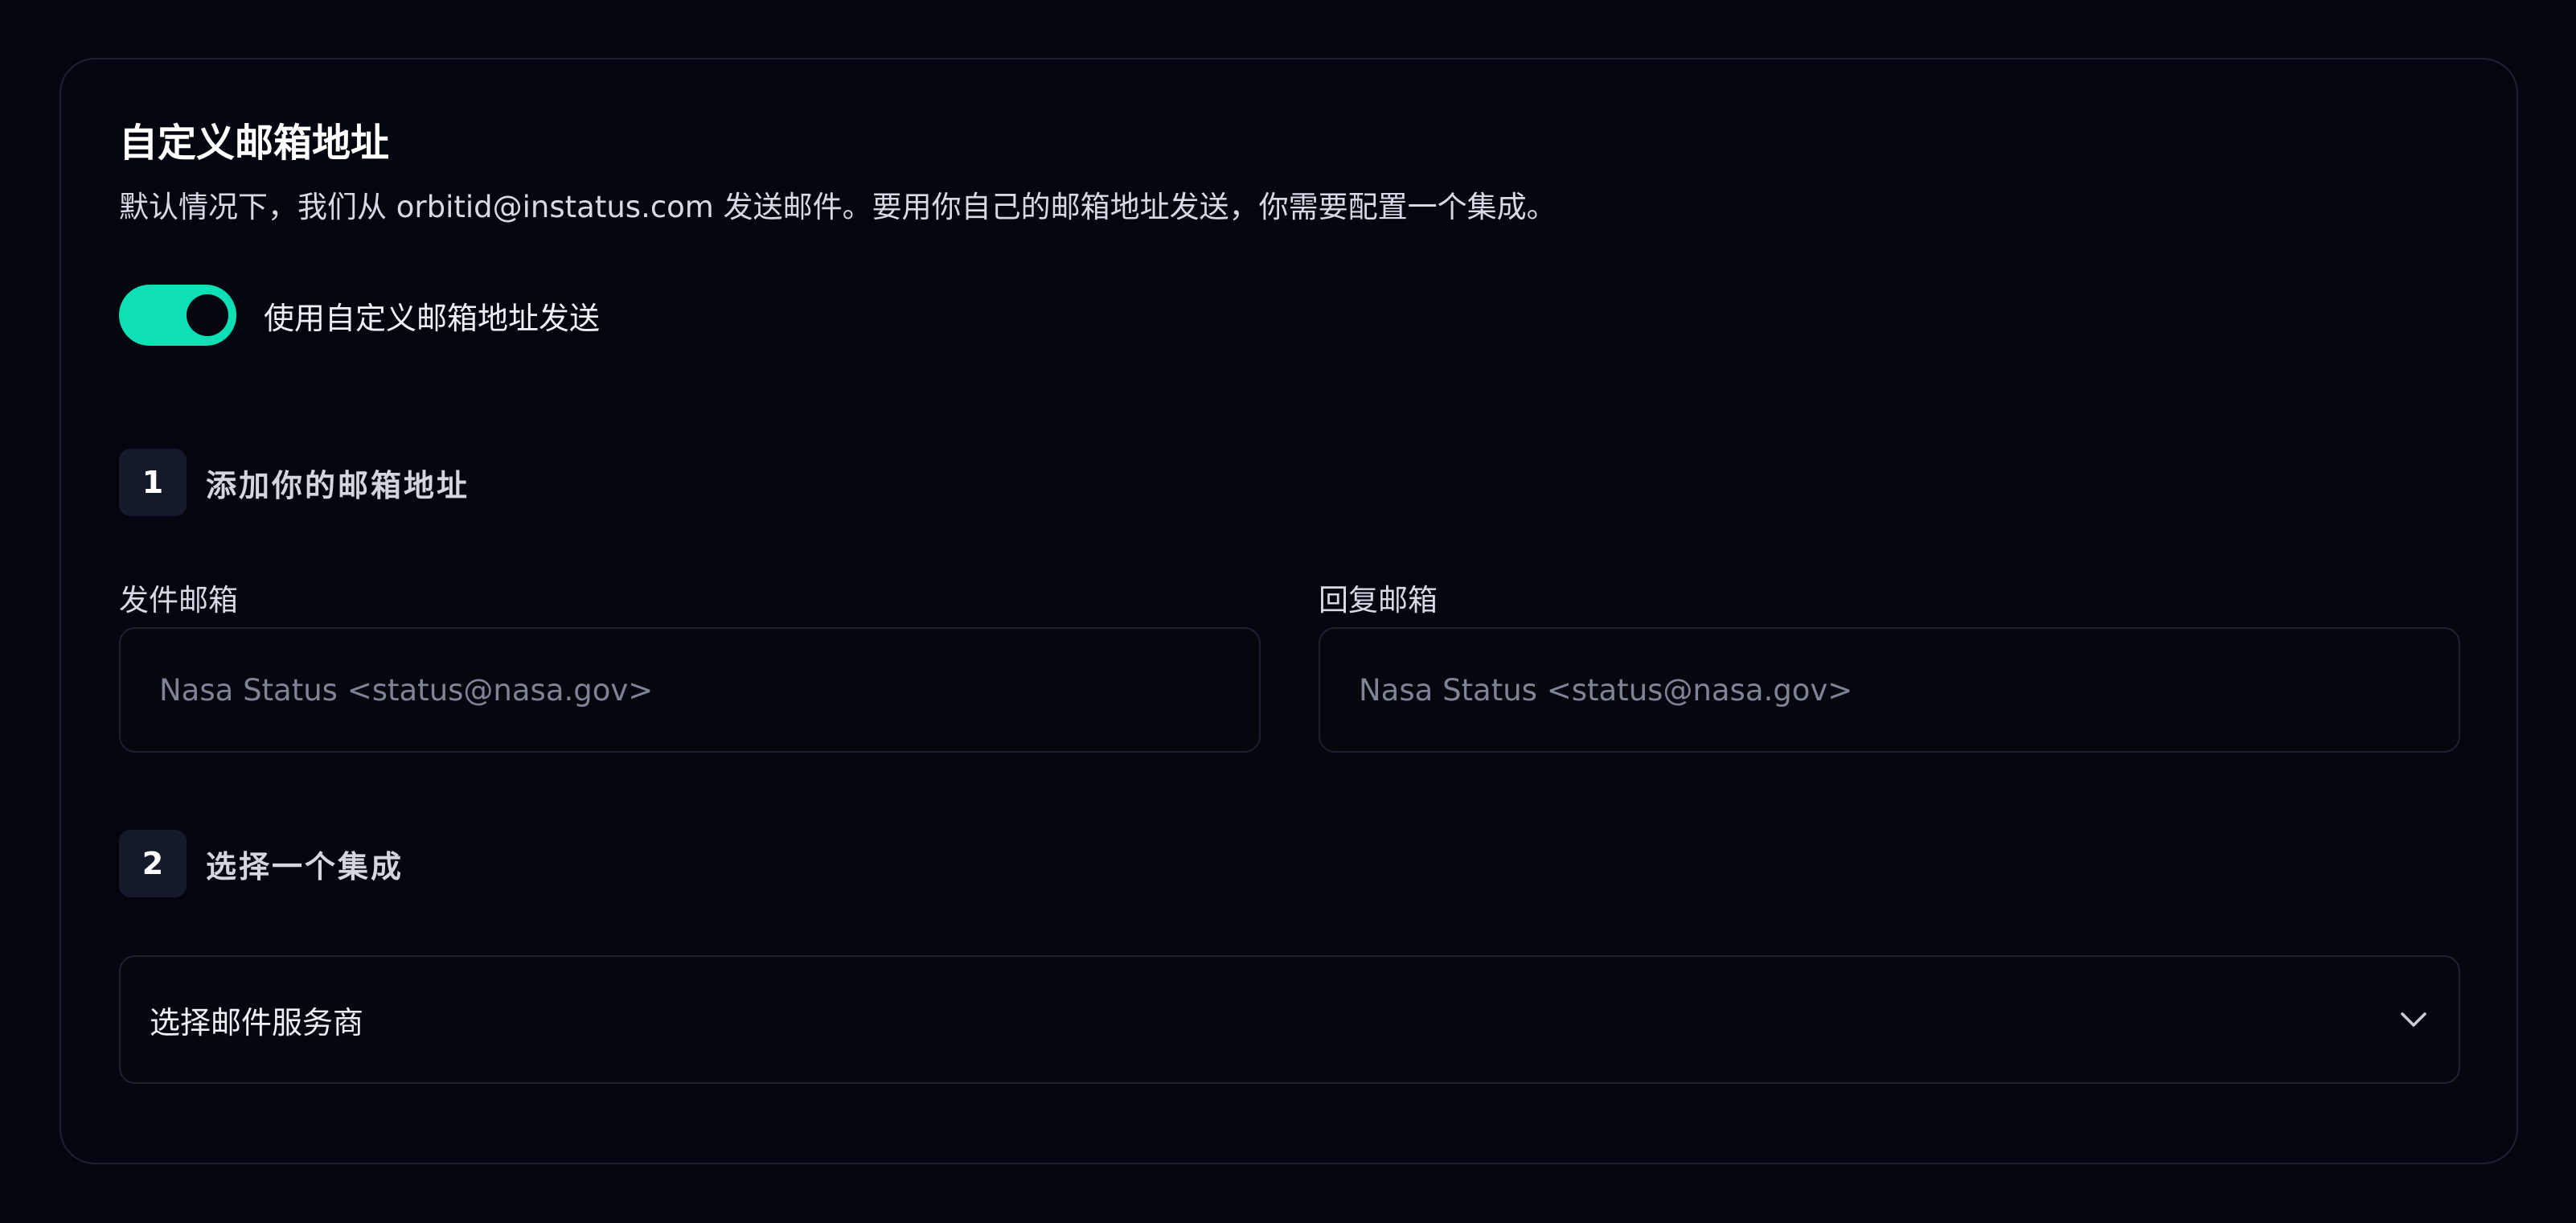 The width and height of the screenshot is (2576, 1223). What do you see at coordinates (153, 482) in the screenshot?
I see `step-1-badge: 1` at bounding box center [153, 482].